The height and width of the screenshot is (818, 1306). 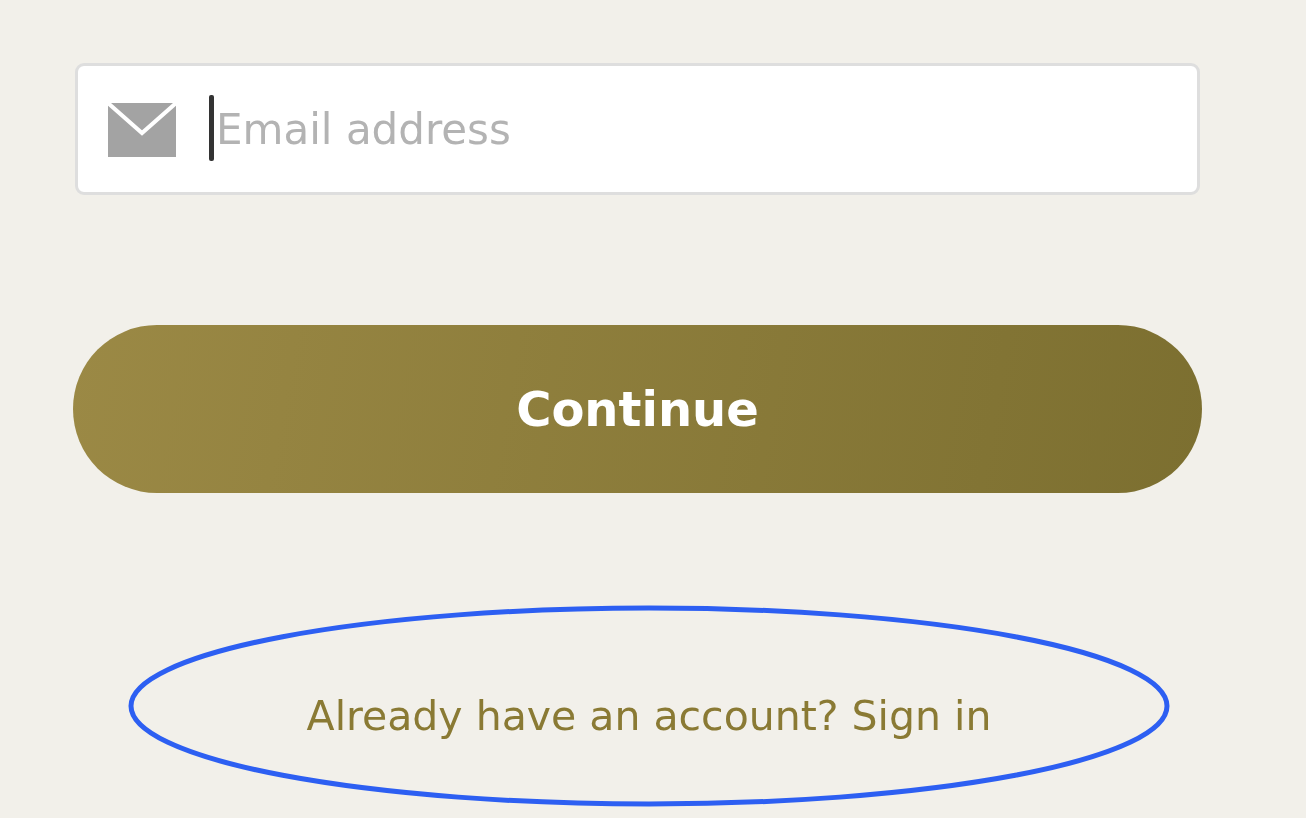 What do you see at coordinates (637, 129) in the screenshot?
I see `email-field: Email address` at bounding box center [637, 129].